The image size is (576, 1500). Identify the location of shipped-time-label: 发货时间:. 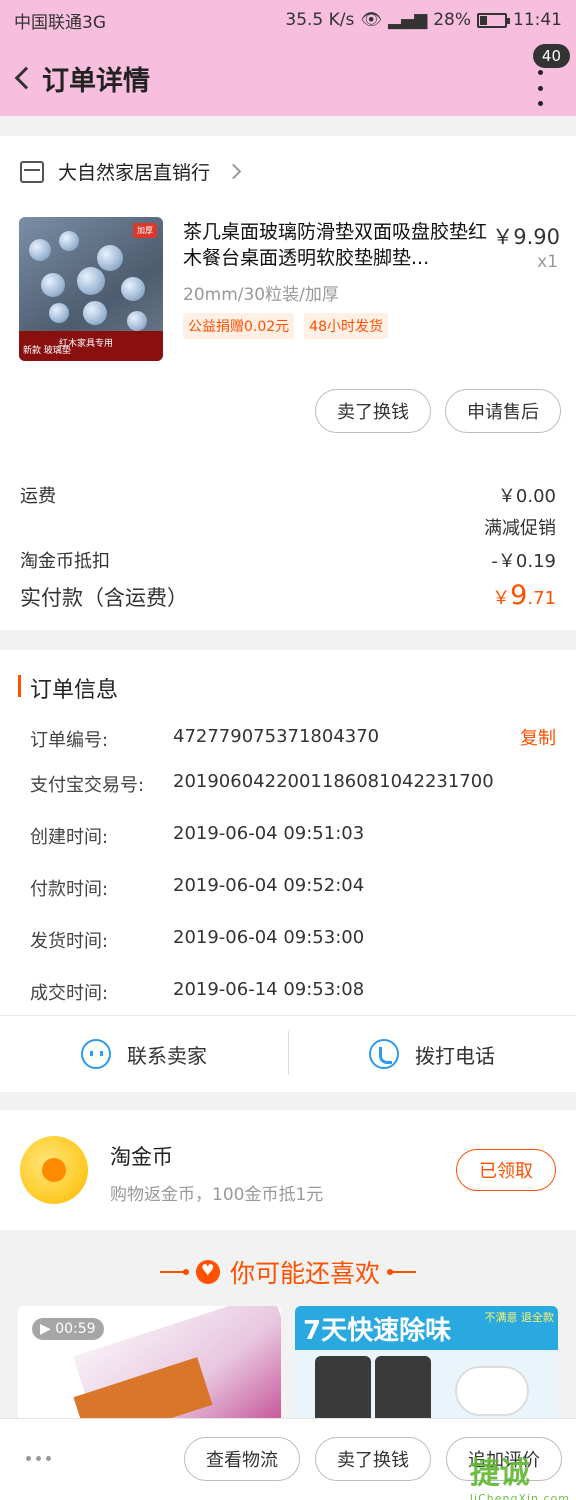
(69, 941).